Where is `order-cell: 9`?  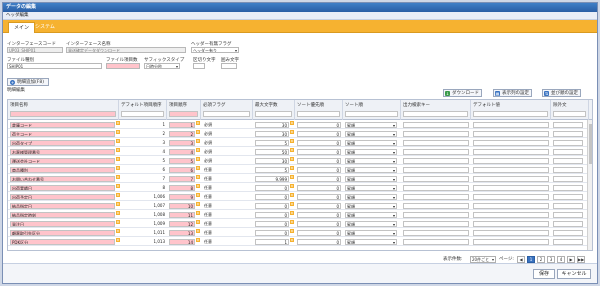
order-cell: 9 is located at coordinates (182, 197).